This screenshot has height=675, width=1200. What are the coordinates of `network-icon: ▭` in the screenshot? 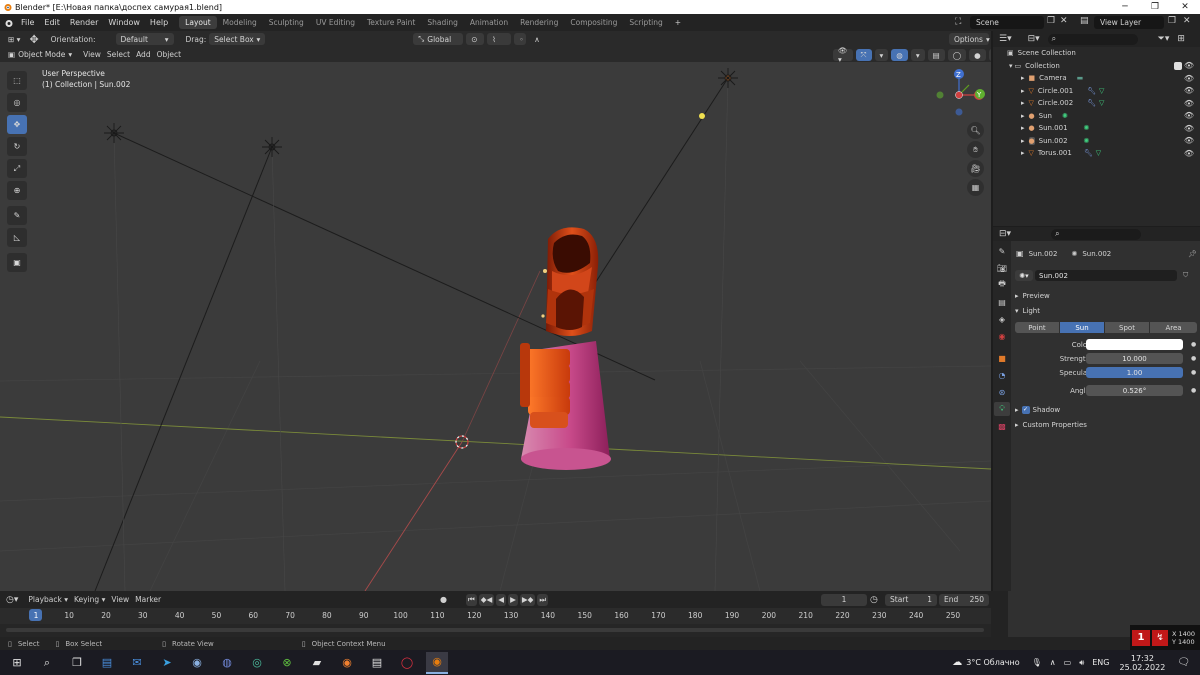 It's located at (1068, 662).